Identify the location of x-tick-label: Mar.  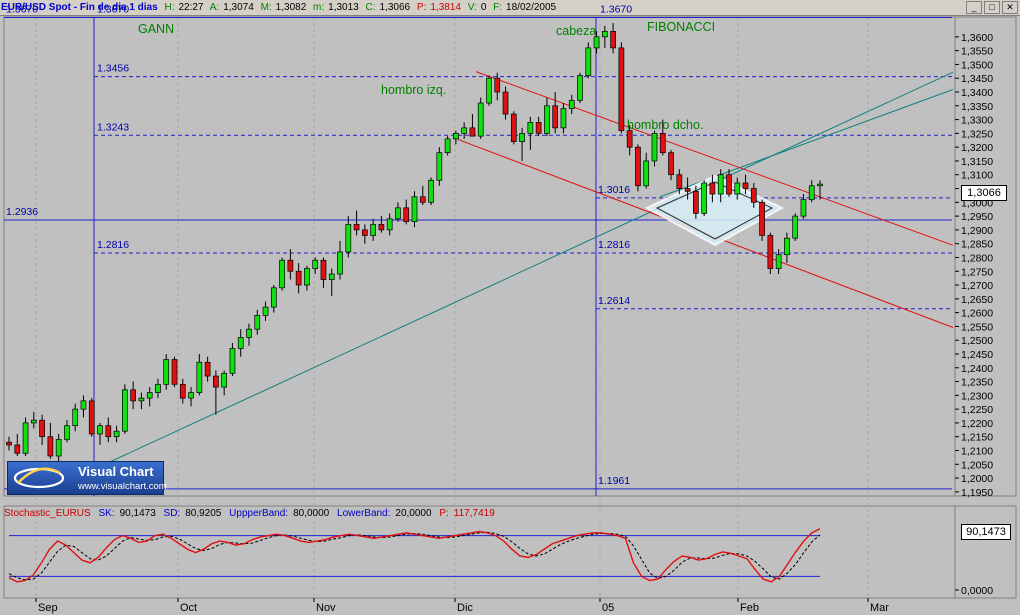
(879, 608).